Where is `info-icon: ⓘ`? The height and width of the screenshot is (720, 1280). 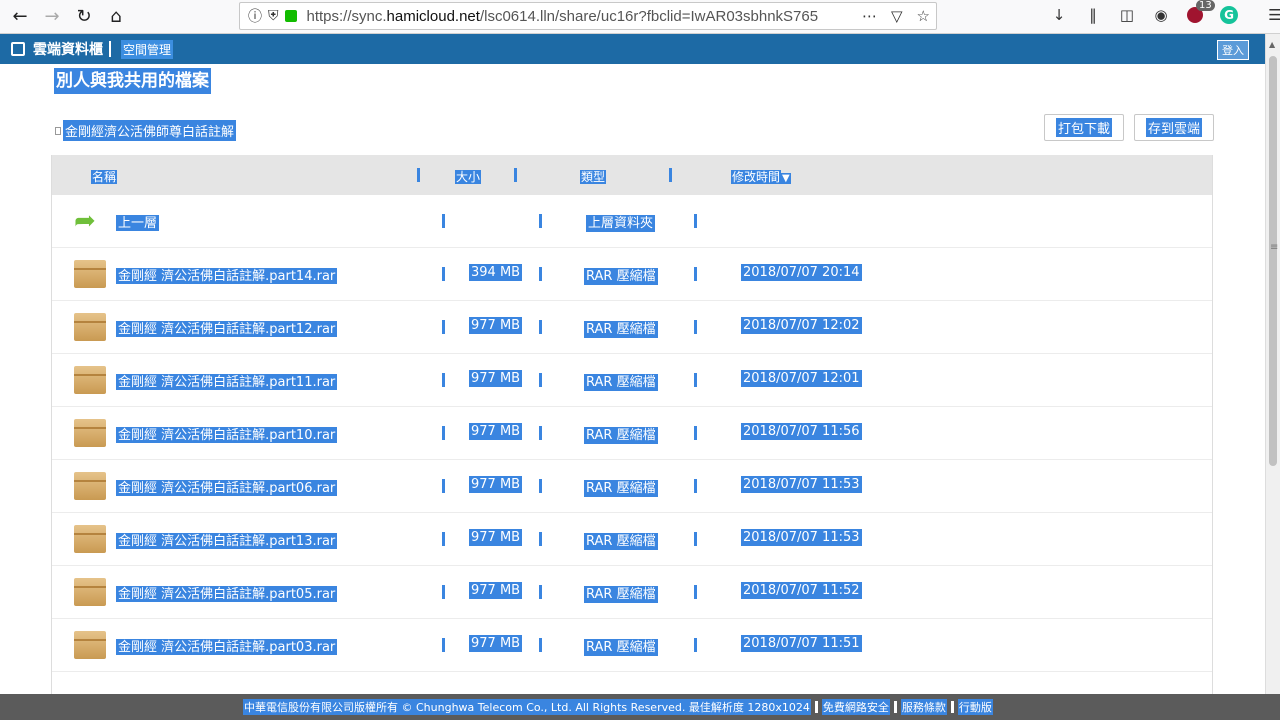
info-icon: ⓘ is located at coordinates (255, 16).